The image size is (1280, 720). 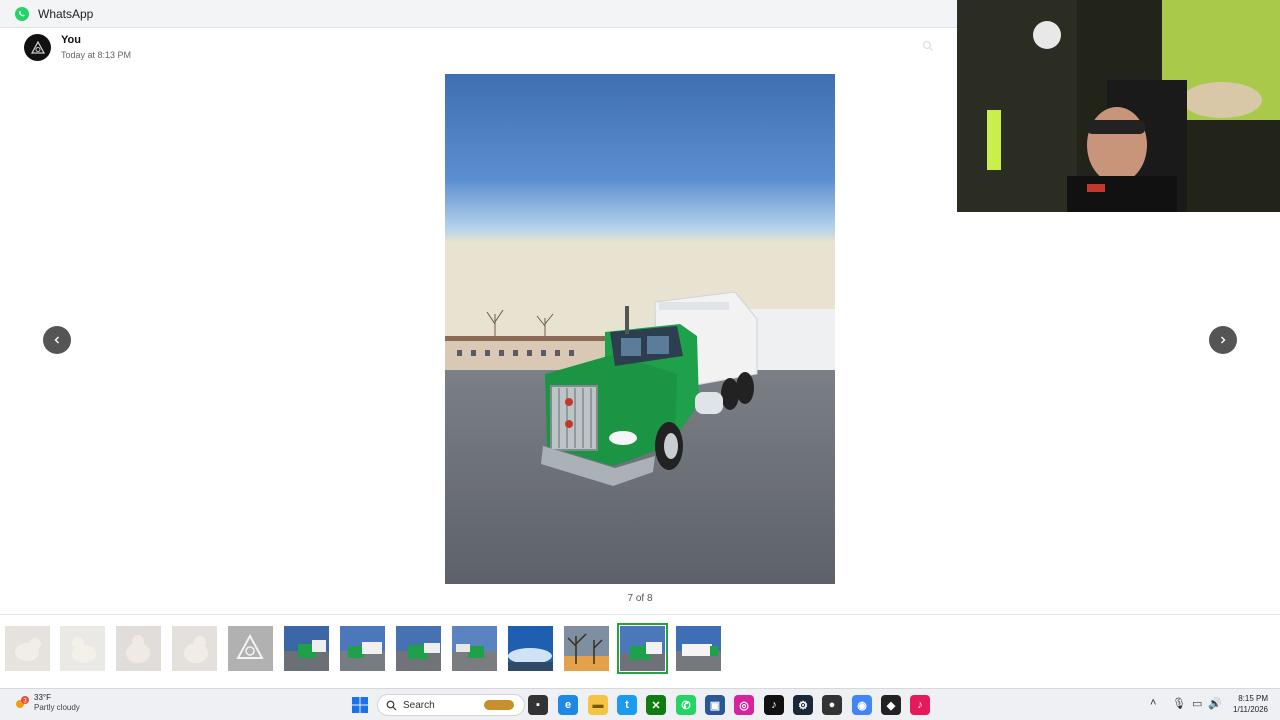 What do you see at coordinates (1250, 709) in the screenshot?
I see `clock-date: 1/11/2026` at bounding box center [1250, 709].